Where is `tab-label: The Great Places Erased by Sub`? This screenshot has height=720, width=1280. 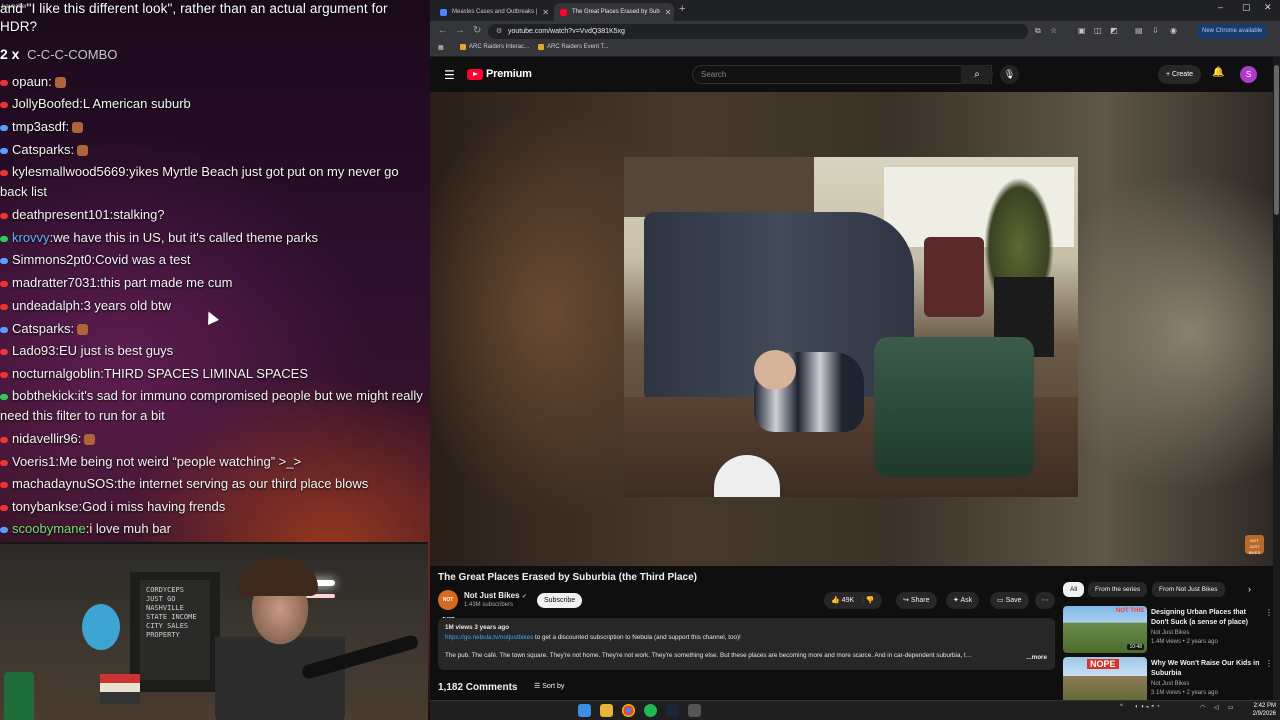
tab-label: The Great Places Erased by Sub is located at coordinates (616, 12).